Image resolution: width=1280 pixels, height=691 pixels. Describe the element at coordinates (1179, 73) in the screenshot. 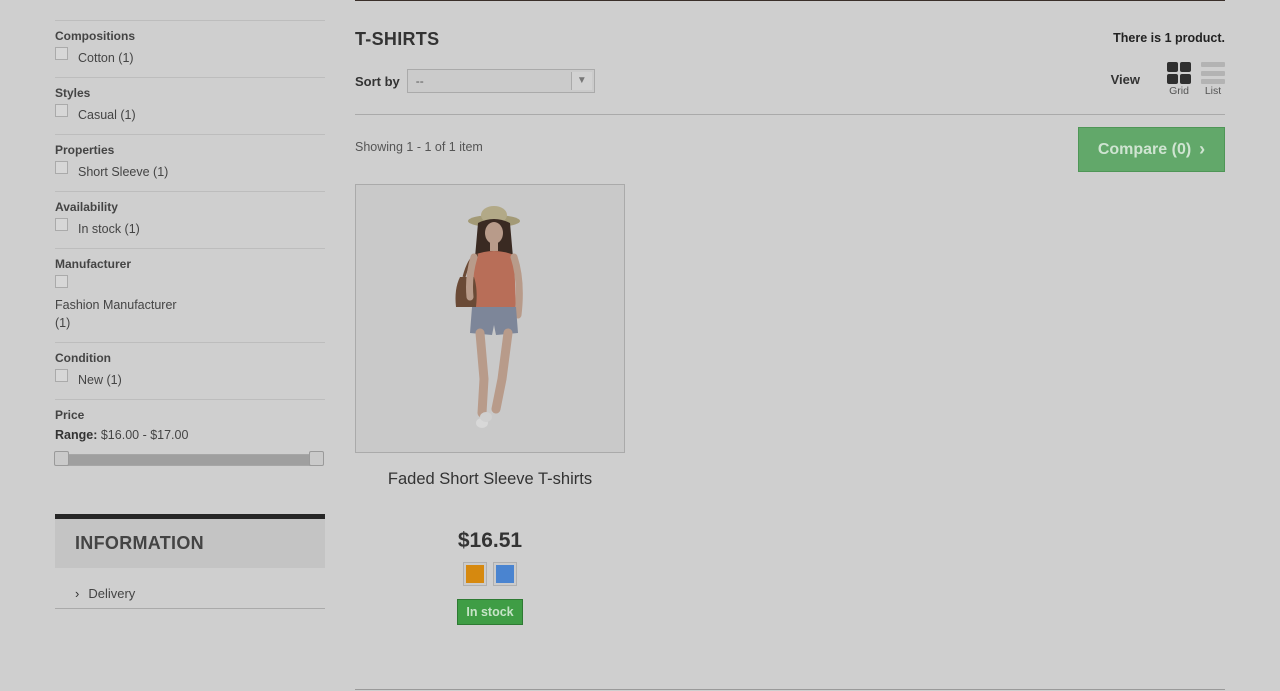

I see `grid-icon` at that location.